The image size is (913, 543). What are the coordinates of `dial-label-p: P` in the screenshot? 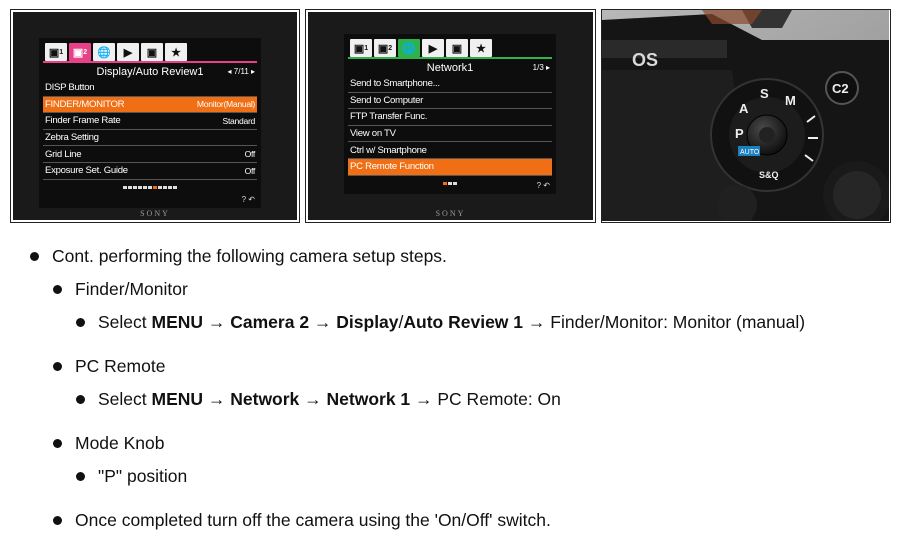 It's located at (739, 133).